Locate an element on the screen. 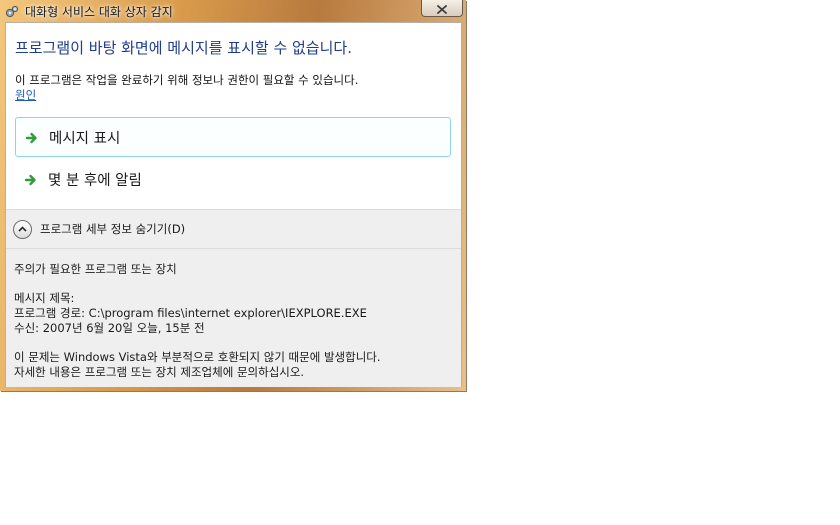  remind-later-command: 몇 분 후에 알림 is located at coordinates (233, 179).